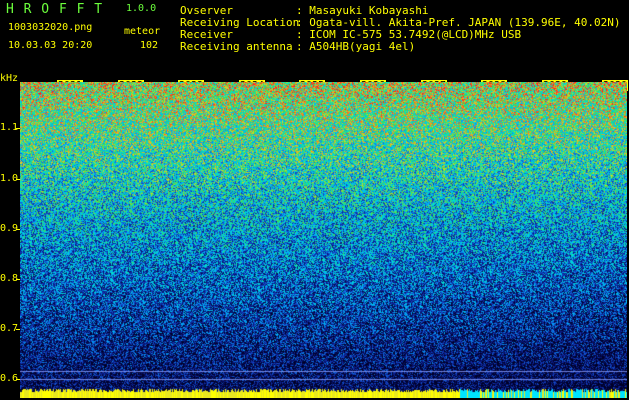  I want to click on antenna-value: : A504HB(yagi 4el), so click(356, 46).